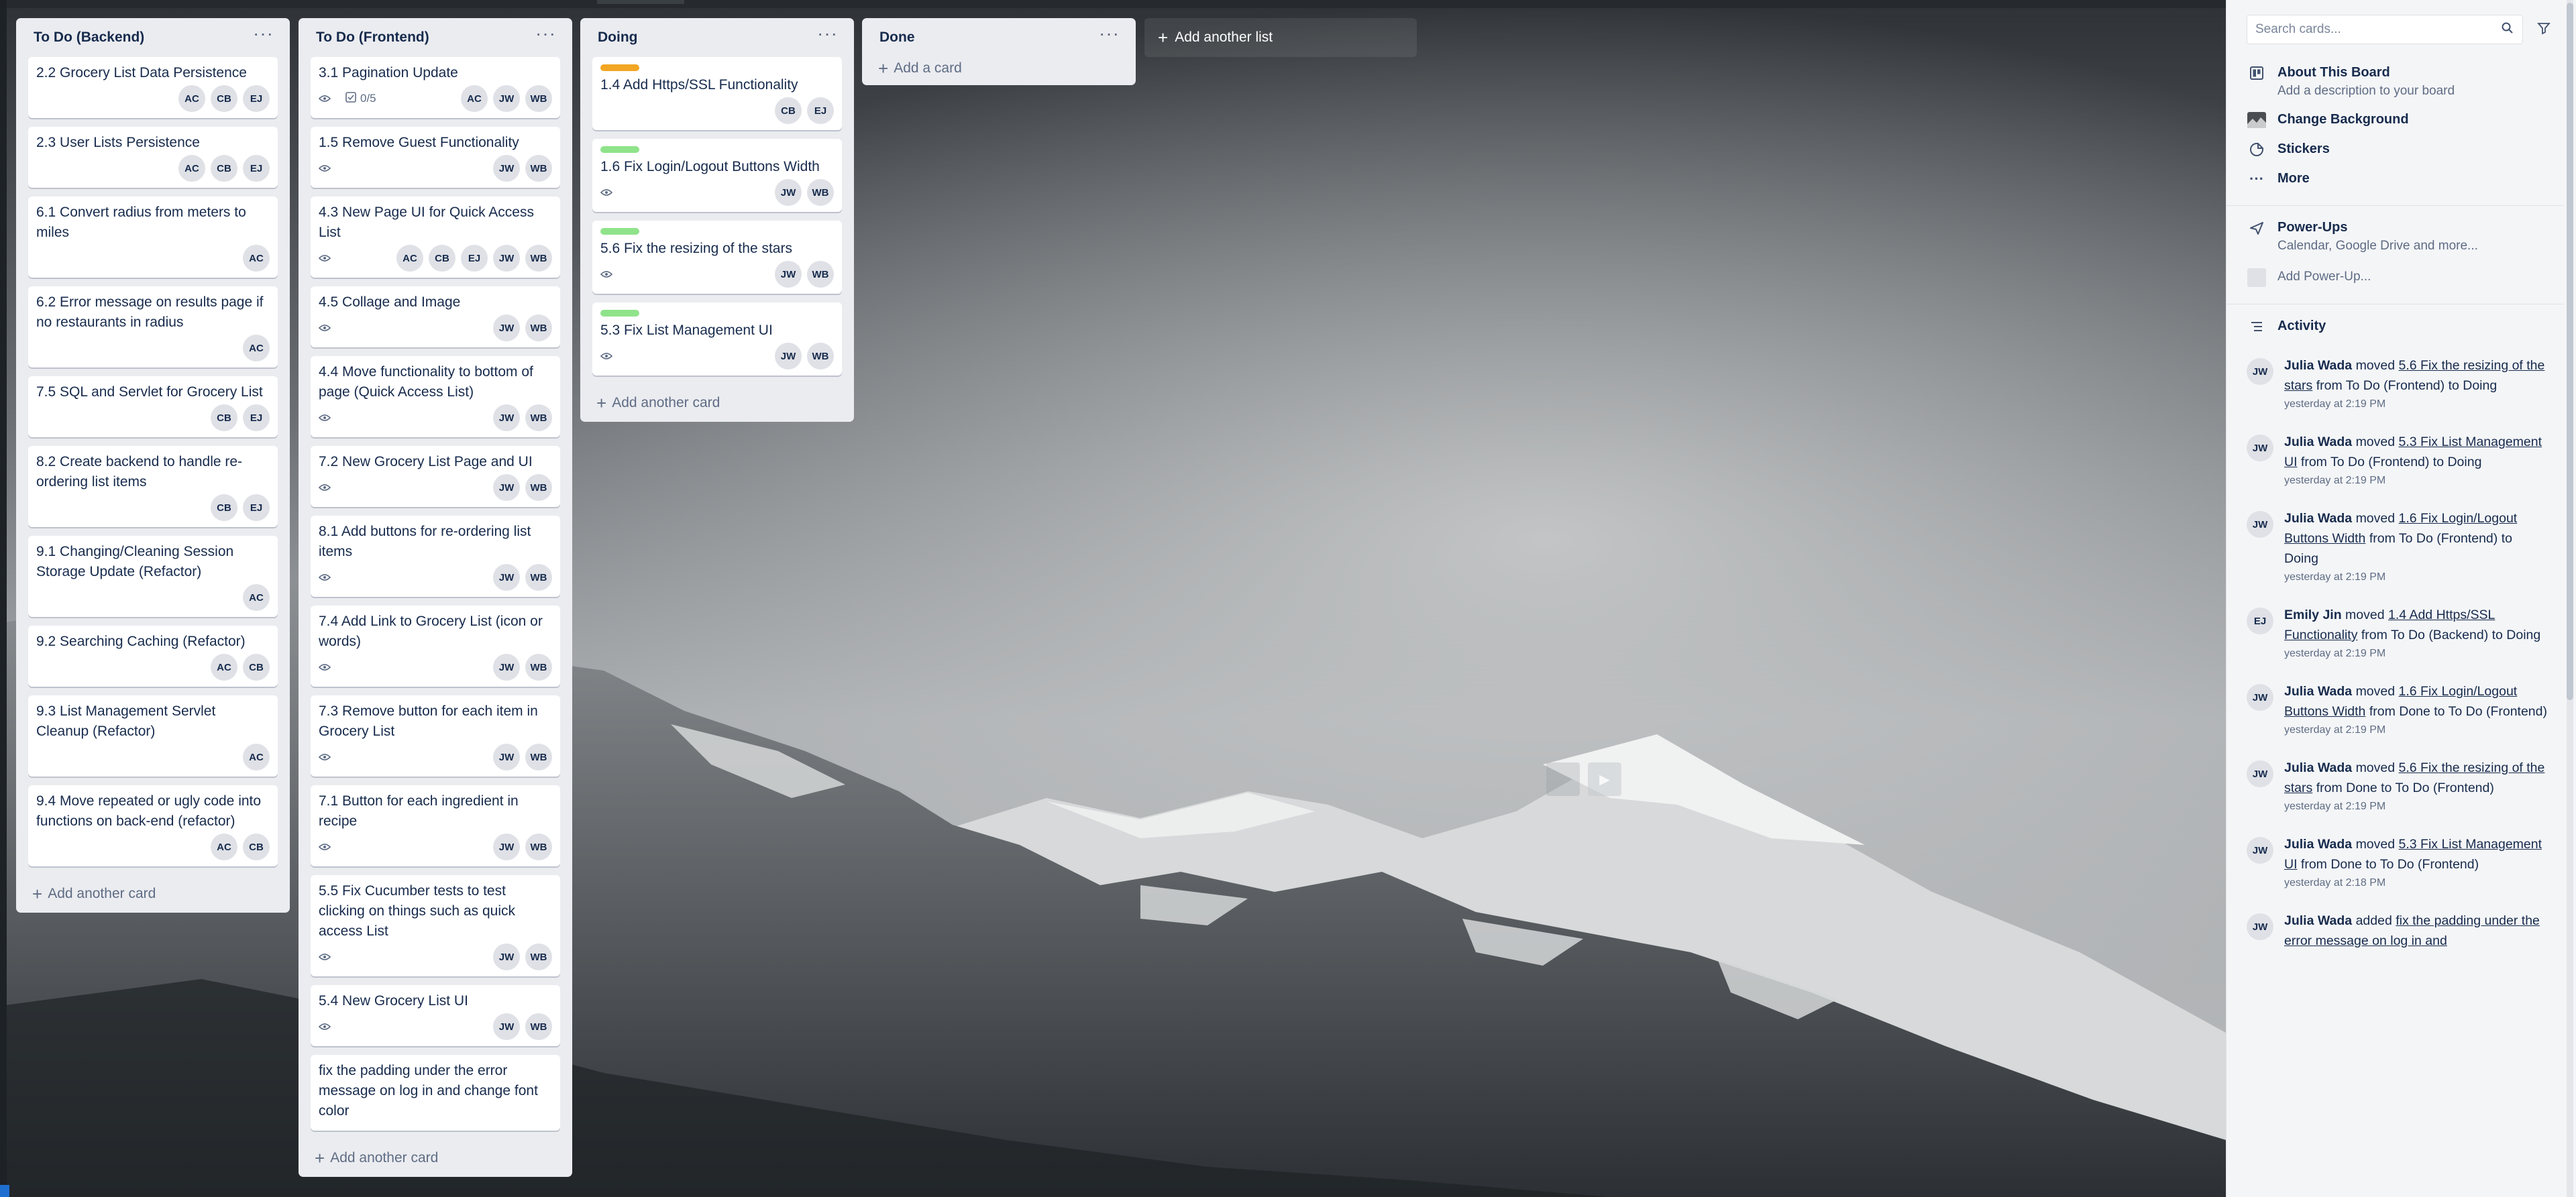 Image resolution: width=2576 pixels, height=1197 pixels. What do you see at coordinates (2397, 149) in the screenshot?
I see `menu-stickers: Stickers` at bounding box center [2397, 149].